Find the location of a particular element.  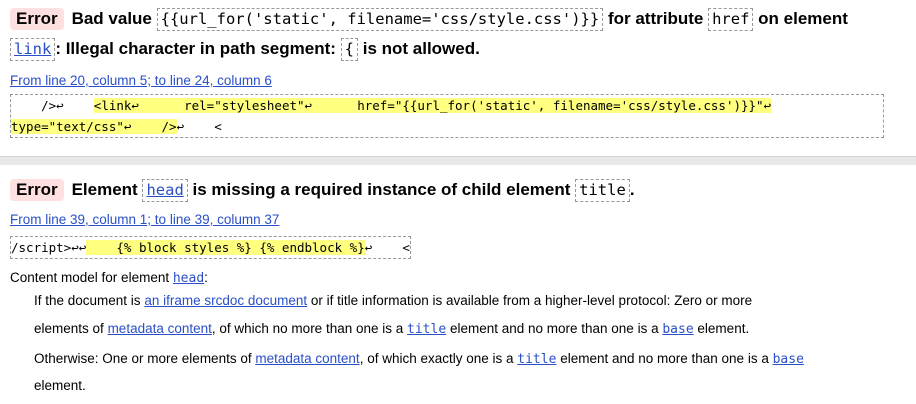

iframe-srcdoc-link: an iframe srcdoc document is located at coordinates (225, 300).